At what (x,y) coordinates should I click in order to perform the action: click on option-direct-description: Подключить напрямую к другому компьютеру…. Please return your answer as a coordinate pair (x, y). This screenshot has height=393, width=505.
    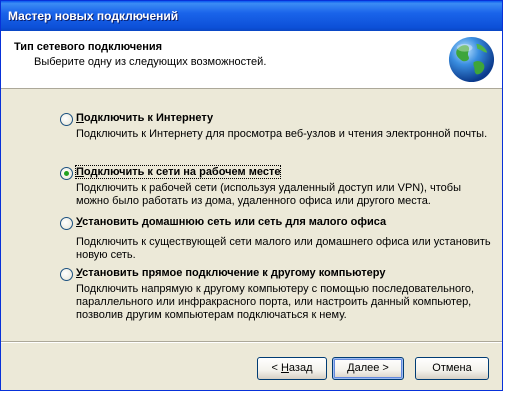
    Looking at the image, I should click on (275, 302).